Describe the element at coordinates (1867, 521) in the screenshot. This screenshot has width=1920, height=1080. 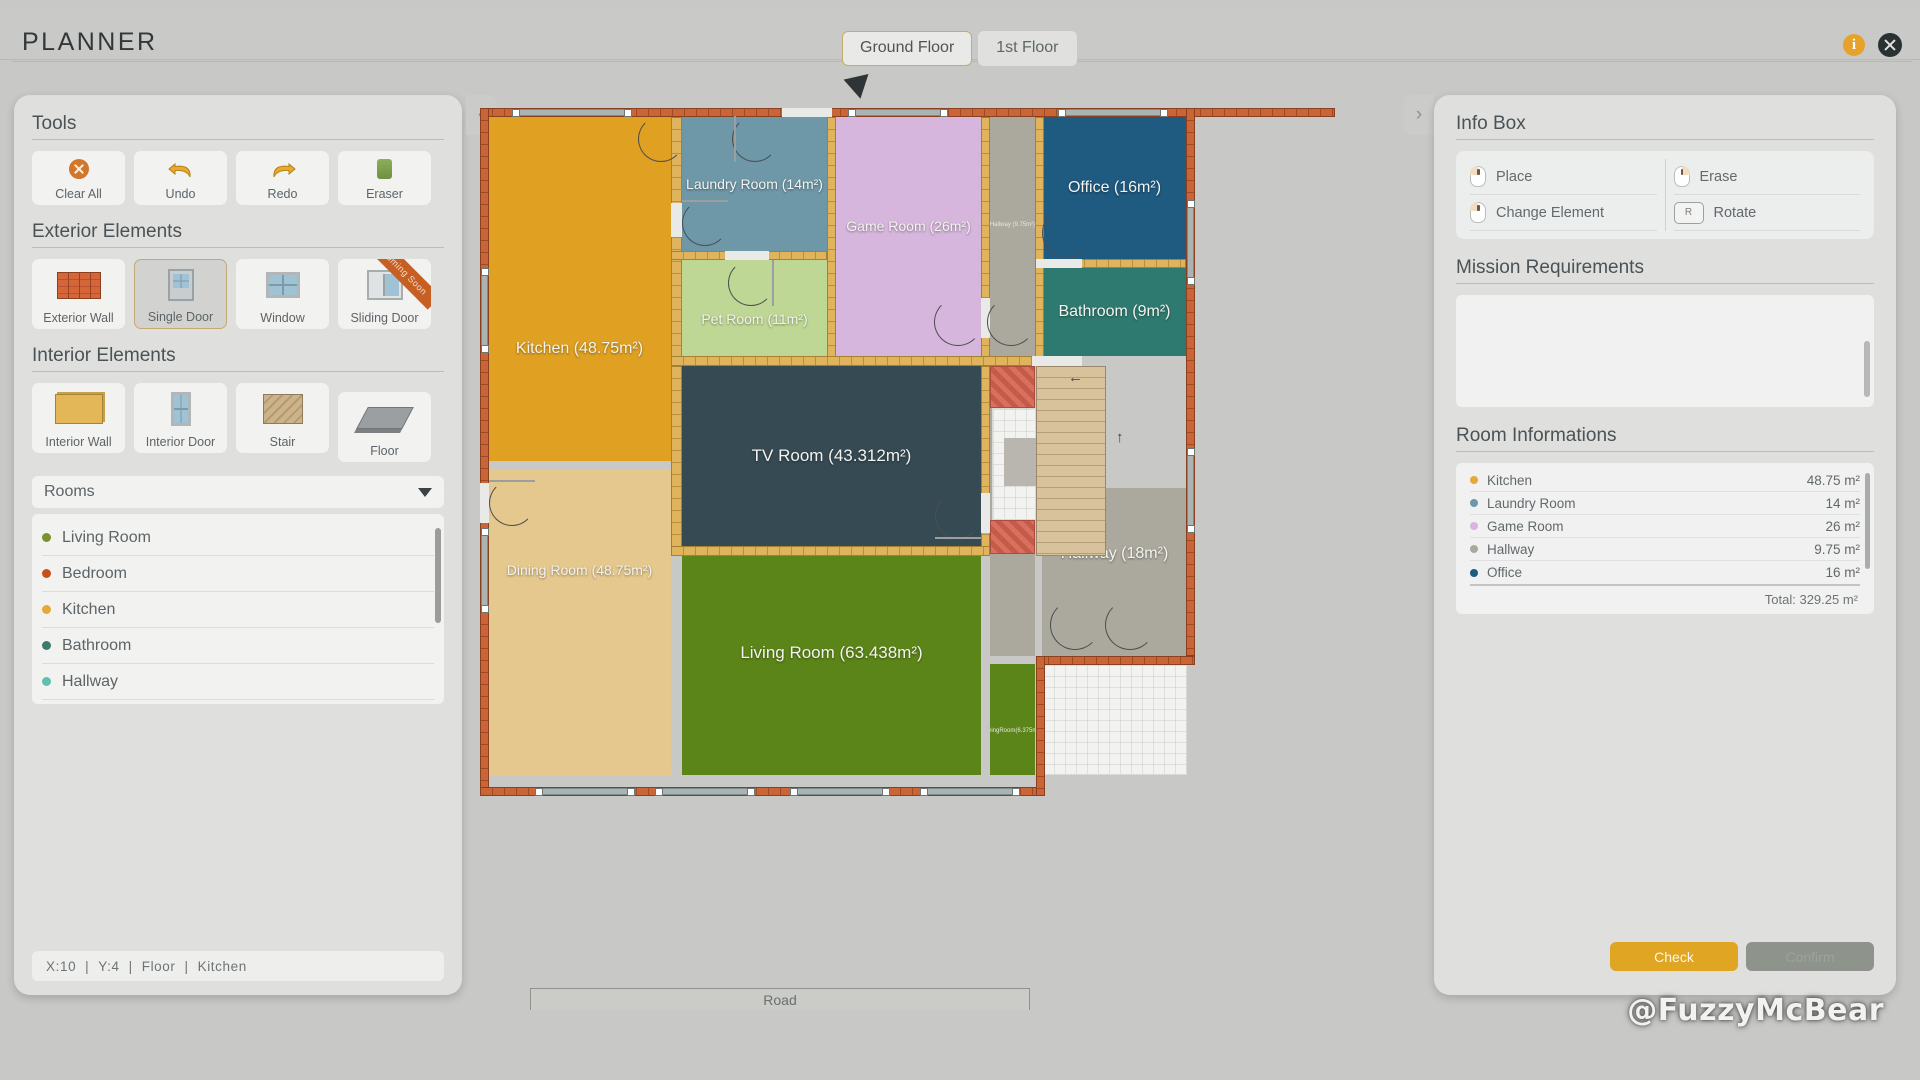
I see `room-informations-scrollbar` at that location.